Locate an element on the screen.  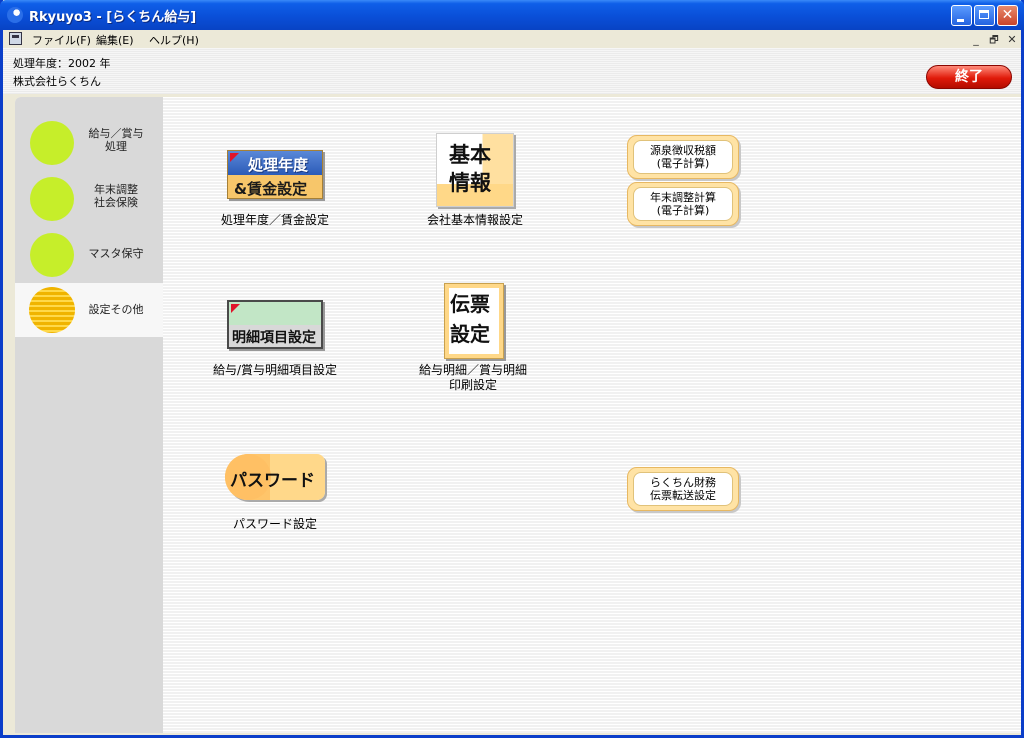
year-wage-icon: 処理年度 &賃金設定 is located at coordinates (275, 174).